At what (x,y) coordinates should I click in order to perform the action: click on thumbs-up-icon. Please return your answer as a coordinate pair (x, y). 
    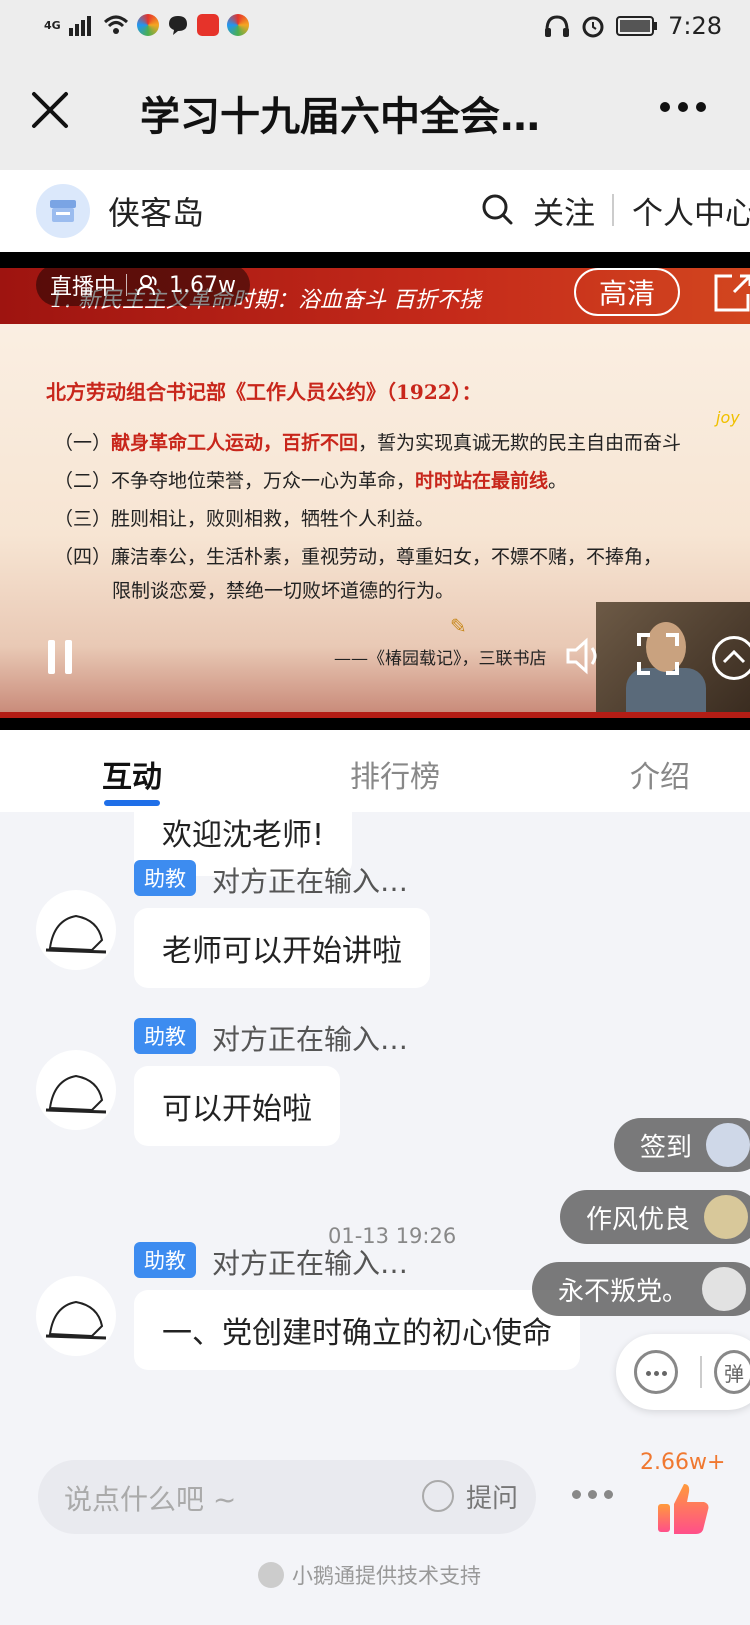
    Looking at the image, I should click on (683, 1508).